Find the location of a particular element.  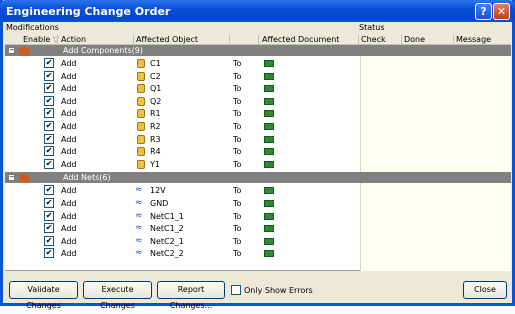

affected-object-cell: R4 is located at coordinates (155, 152).